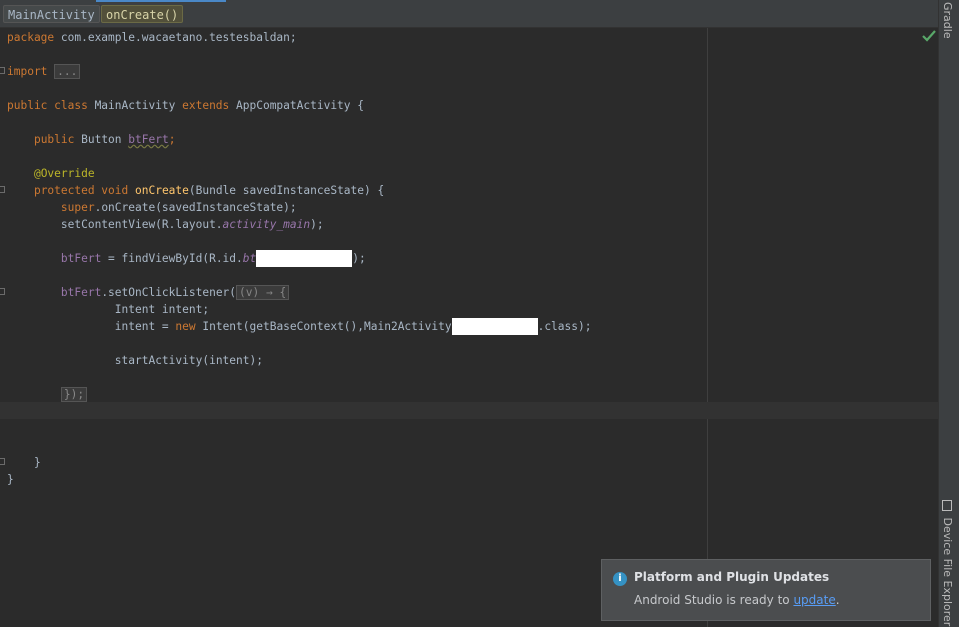 This screenshot has height=627, width=959. I want to click on current-line-highlight, so click(469, 410).